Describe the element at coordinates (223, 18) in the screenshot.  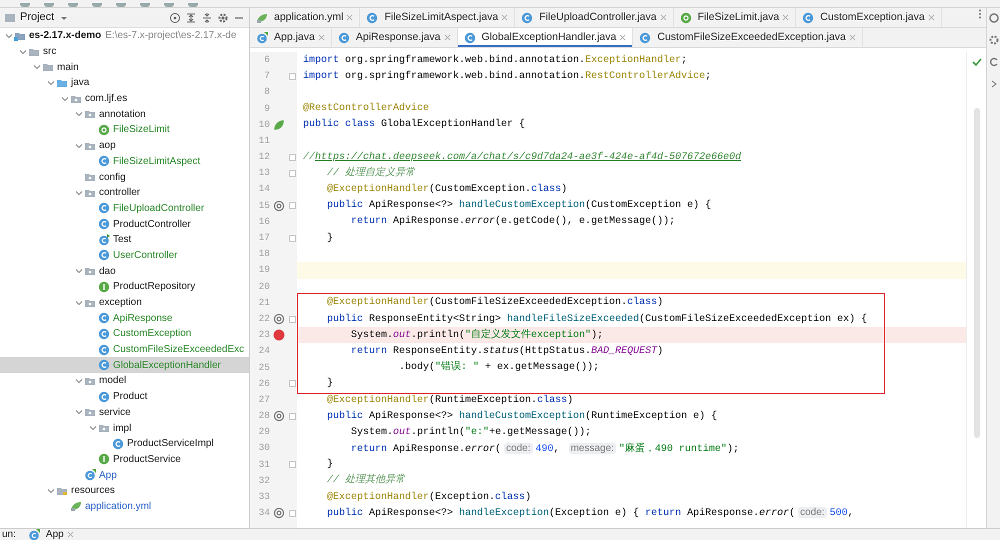
I see `settings-icon` at that location.